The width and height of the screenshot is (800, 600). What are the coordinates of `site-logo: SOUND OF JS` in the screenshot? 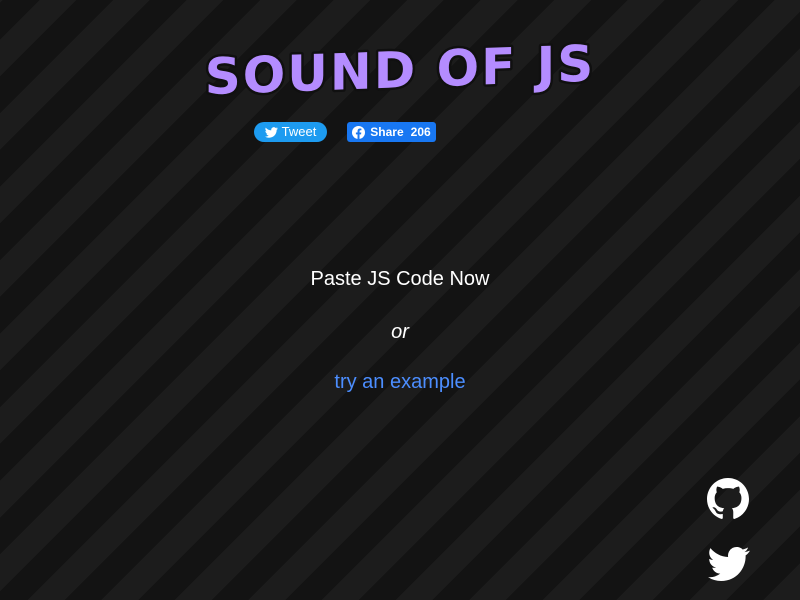 It's located at (399, 72).